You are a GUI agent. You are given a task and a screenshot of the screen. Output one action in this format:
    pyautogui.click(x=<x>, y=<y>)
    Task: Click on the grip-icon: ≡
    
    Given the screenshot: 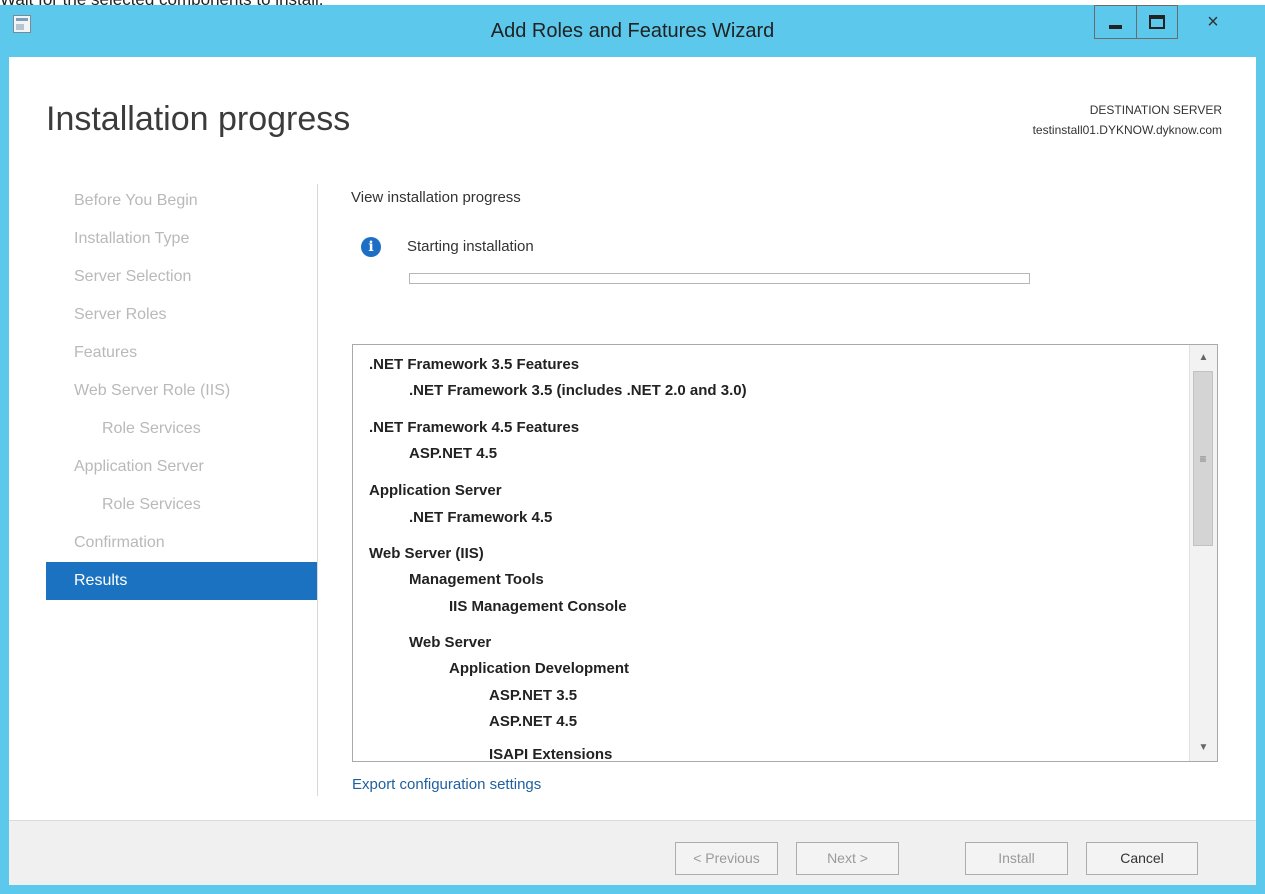 What is the action you would take?
    pyautogui.click(x=1203, y=458)
    